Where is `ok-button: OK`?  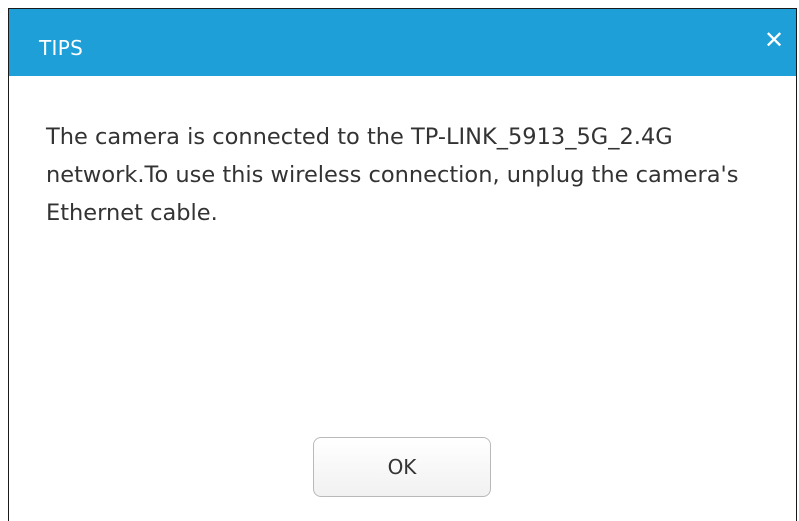 ok-button: OK is located at coordinates (402, 467).